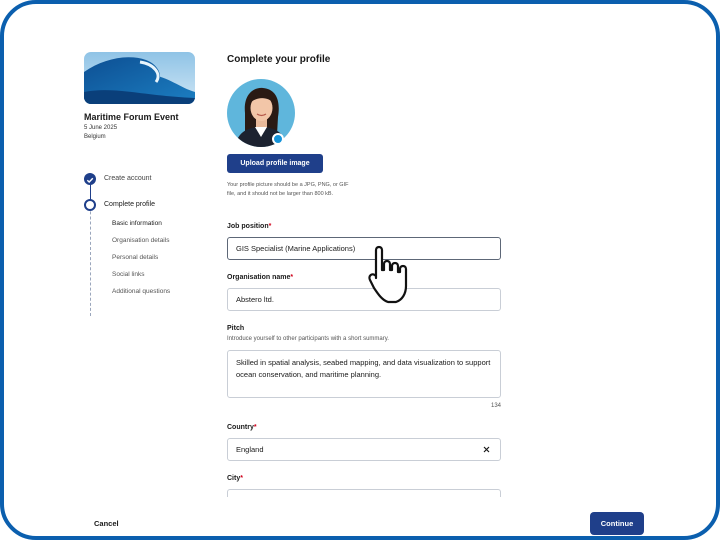 The width and height of the screenshot is (720, 540). I want to click on job-position-input: GIS Specialist (Marine Applications), so click(364, 248).